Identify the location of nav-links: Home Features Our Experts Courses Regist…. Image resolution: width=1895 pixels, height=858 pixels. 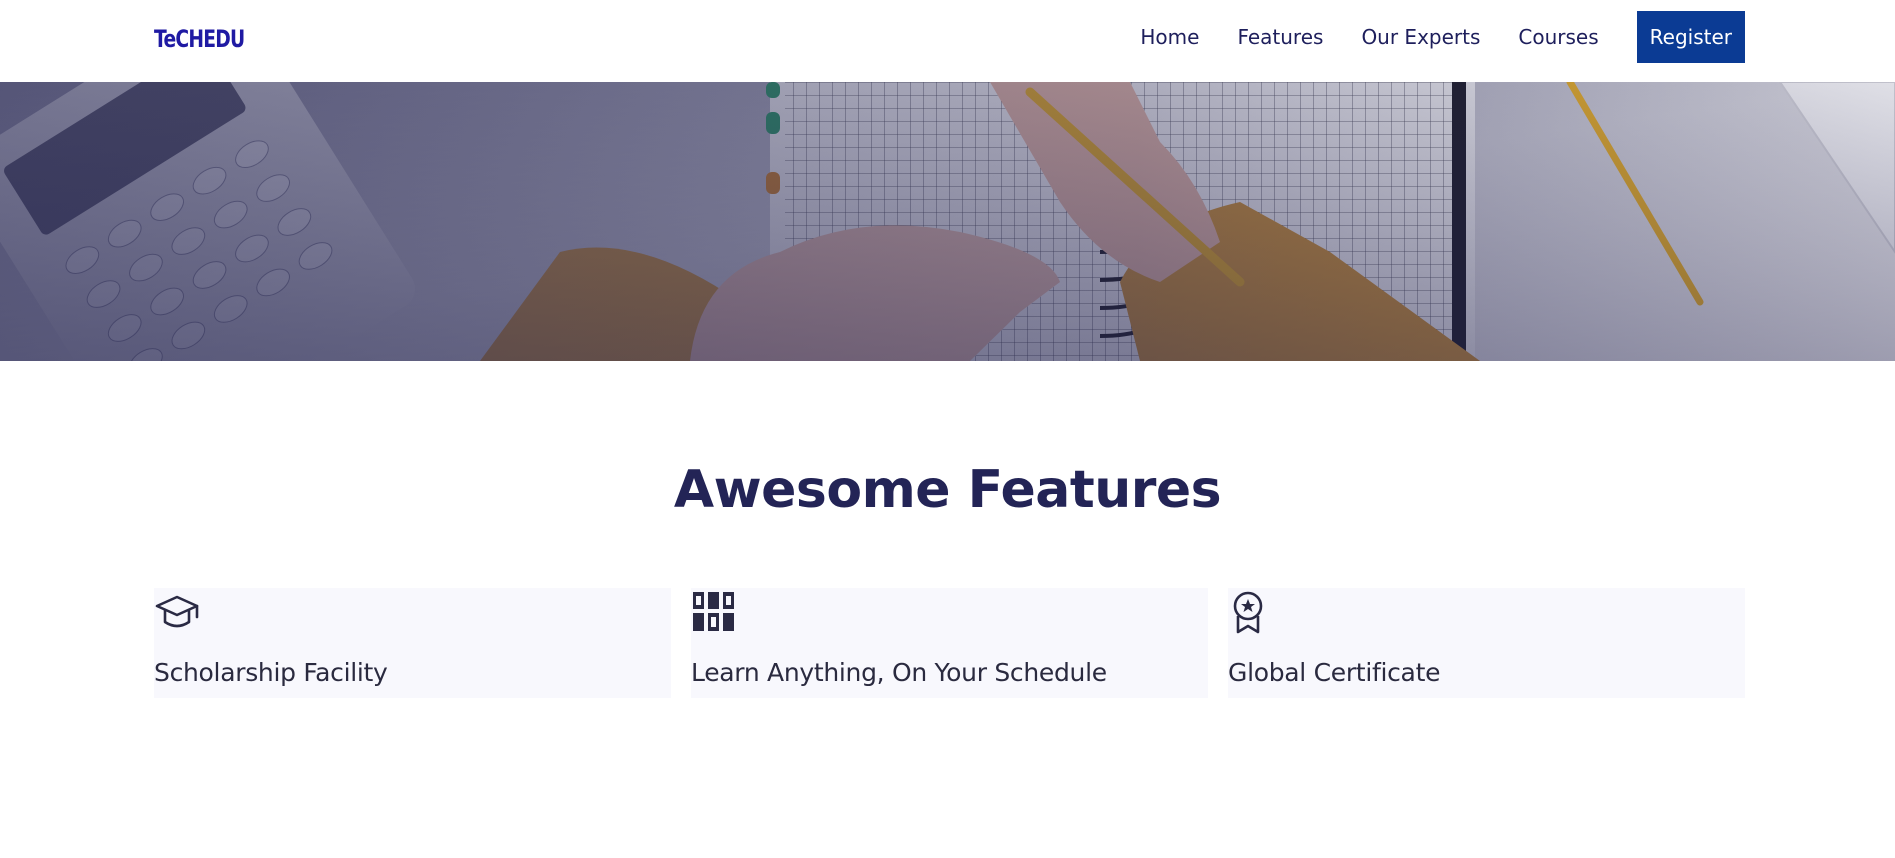
(1442, 37).